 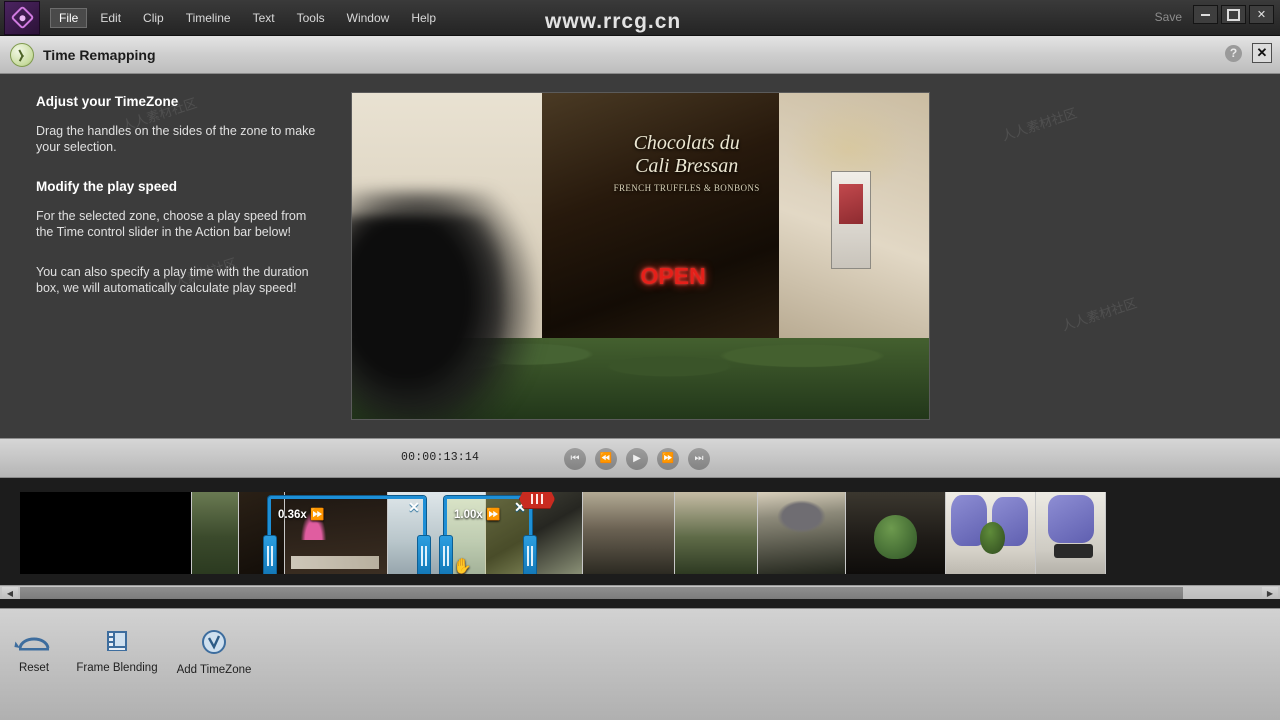 I want to click on timeline-scrollbar: ◀ ▶, so click(x=640, y=592).